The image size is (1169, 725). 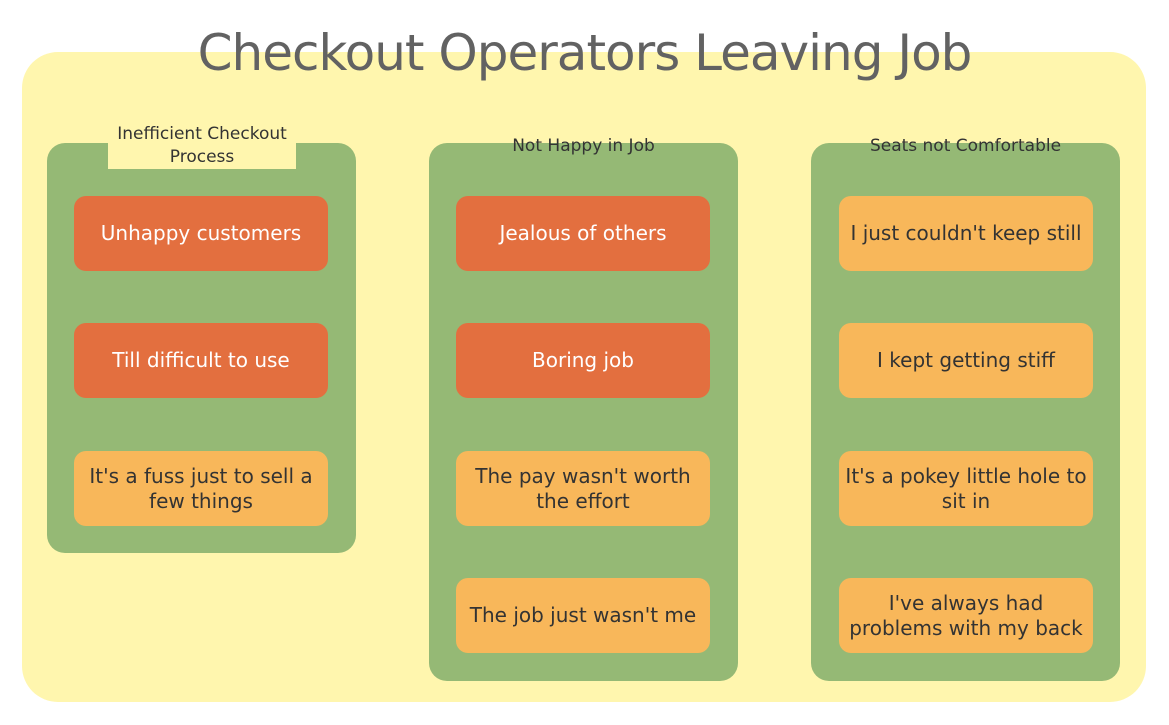 What do you see at coordinates (965, 146) in the screenshot?
I see `group-label: Seats not Comfortable` at bounding box center [965, 146].